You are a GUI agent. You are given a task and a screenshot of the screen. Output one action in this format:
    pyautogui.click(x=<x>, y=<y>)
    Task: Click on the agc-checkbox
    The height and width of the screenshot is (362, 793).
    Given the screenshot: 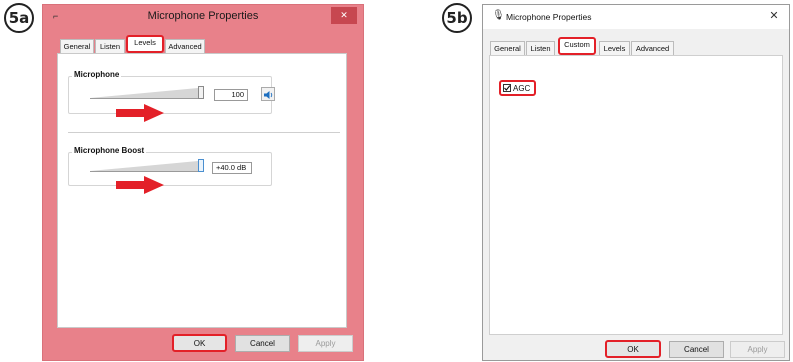 What is the action you would take?
    pyautogui.click(x=507, y=88)
    